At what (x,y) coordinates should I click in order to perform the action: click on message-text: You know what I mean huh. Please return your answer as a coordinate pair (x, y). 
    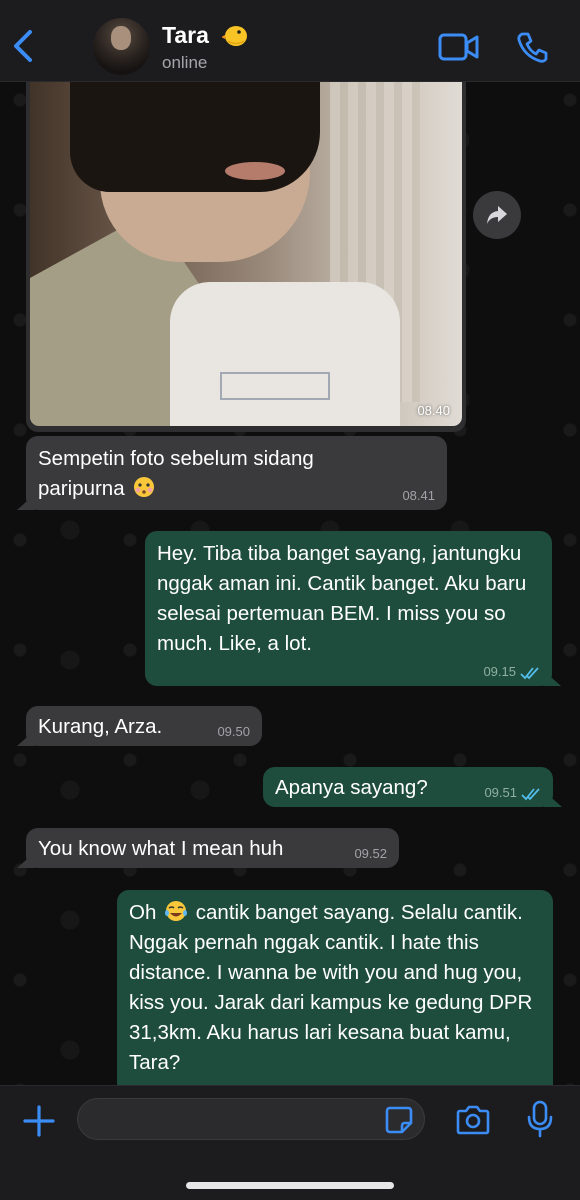
    Looking at the image, I should click on (161, 848).